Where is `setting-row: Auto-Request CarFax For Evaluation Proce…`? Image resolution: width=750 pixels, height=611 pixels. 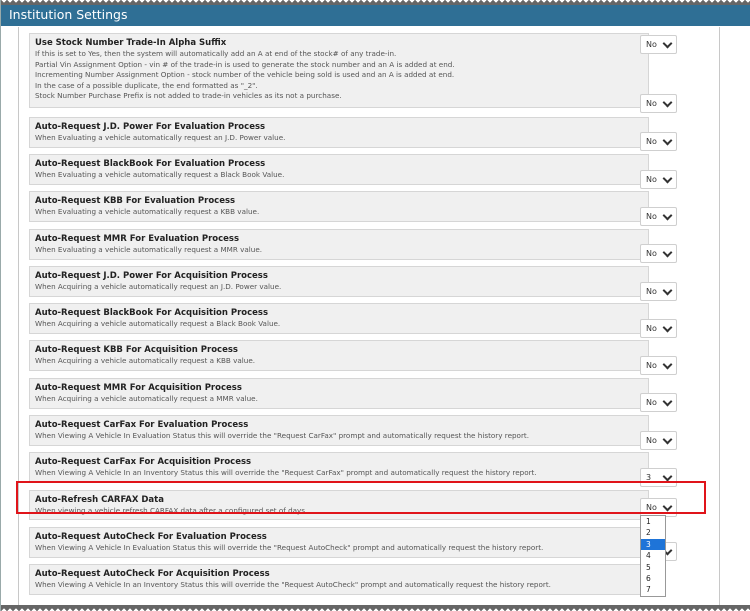 setting-row: Auto-Request CarFax For Evaluation Proce… is located at coordinates (339, 430).